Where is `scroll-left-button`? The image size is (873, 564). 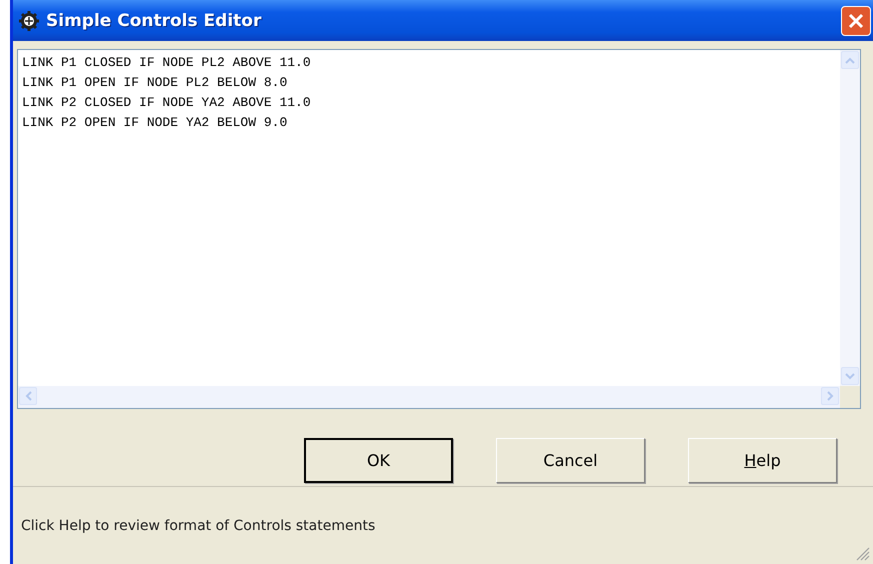 scroll-left-button is located at coordinates (28, 396).